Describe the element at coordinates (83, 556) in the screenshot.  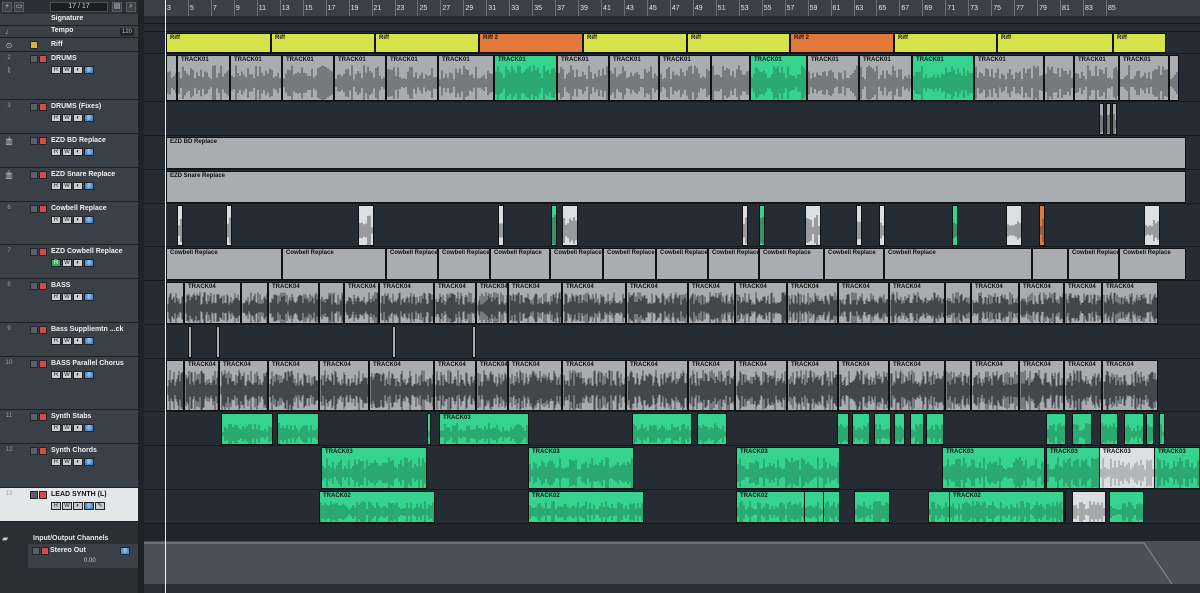
I see `stereo-out-channel: Stereo Out ◎ 0.00` at that location.